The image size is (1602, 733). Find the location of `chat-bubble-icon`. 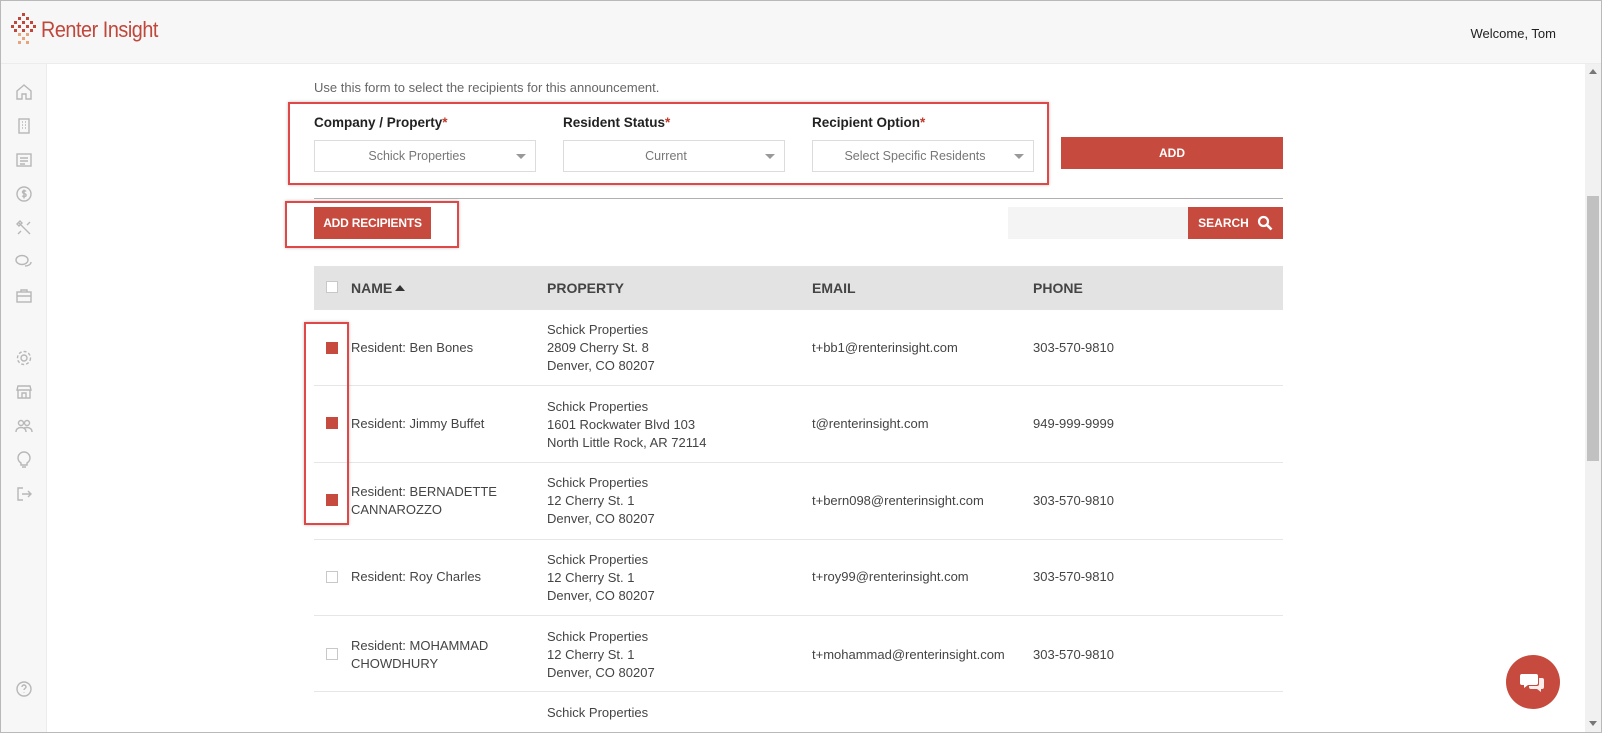

chat-bubble-icon is located at coordinates (1532, 683).